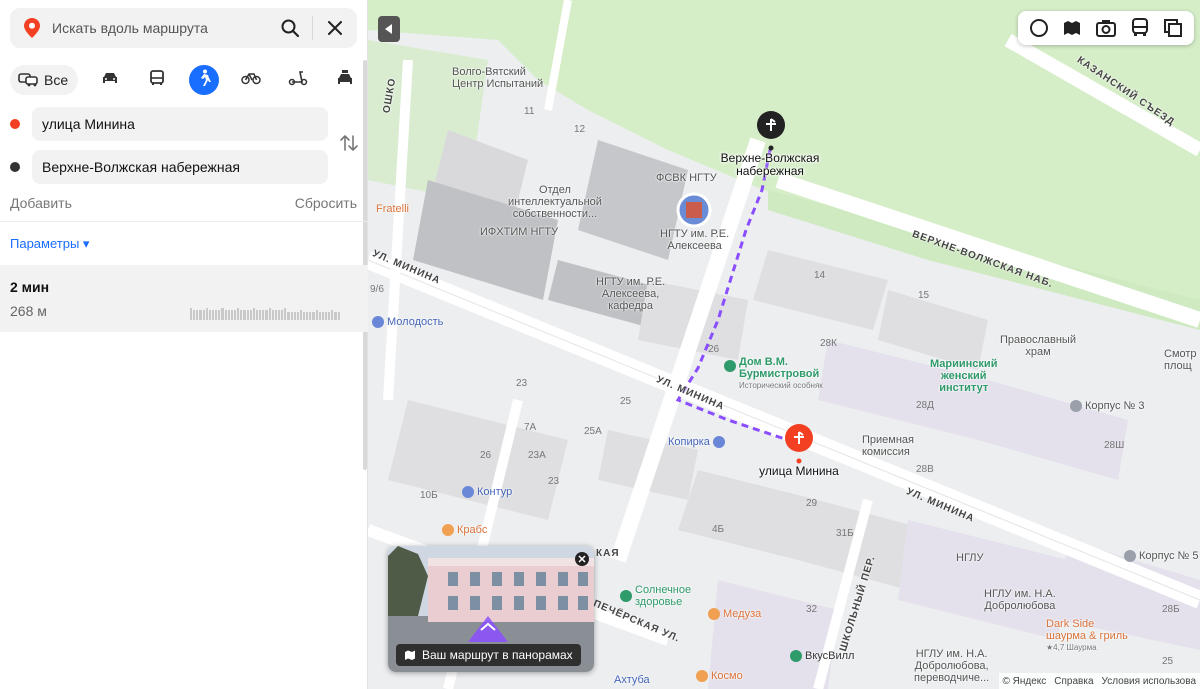 This screenshot has height=689, width=1200. I want to click on search-input: Искать вдоль маршрута, so click(160, 28).